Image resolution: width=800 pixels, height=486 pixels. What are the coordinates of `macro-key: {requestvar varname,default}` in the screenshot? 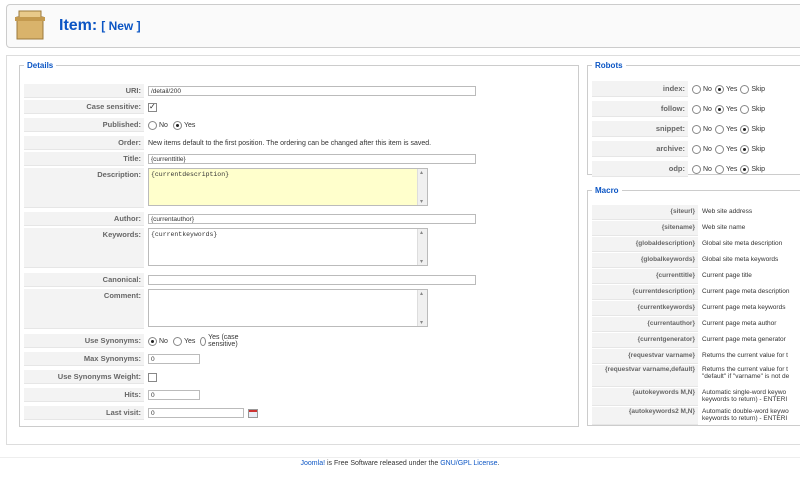 It's located at (645, 376).